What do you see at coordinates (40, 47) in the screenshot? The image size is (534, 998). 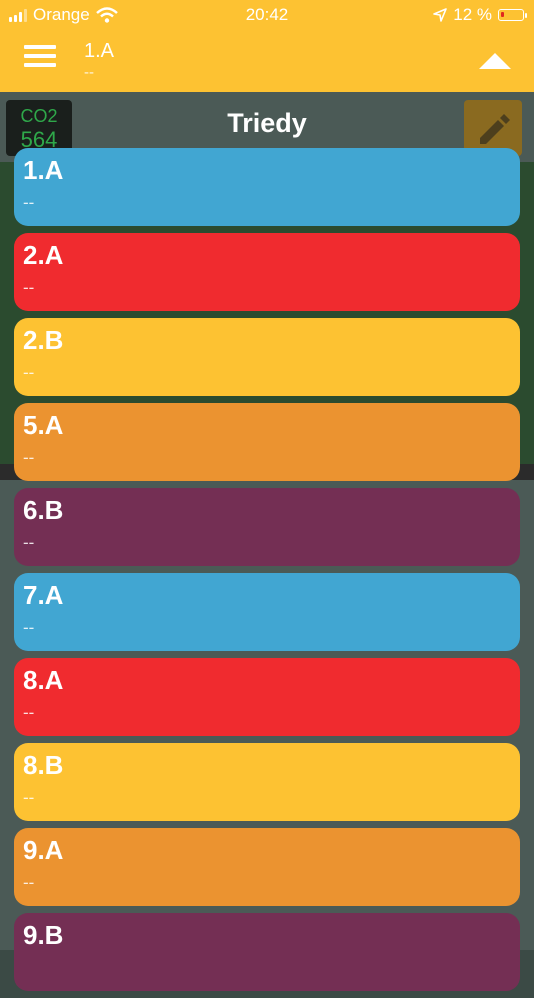 I see `hamburger-icon` at bounding box center [40, 47].